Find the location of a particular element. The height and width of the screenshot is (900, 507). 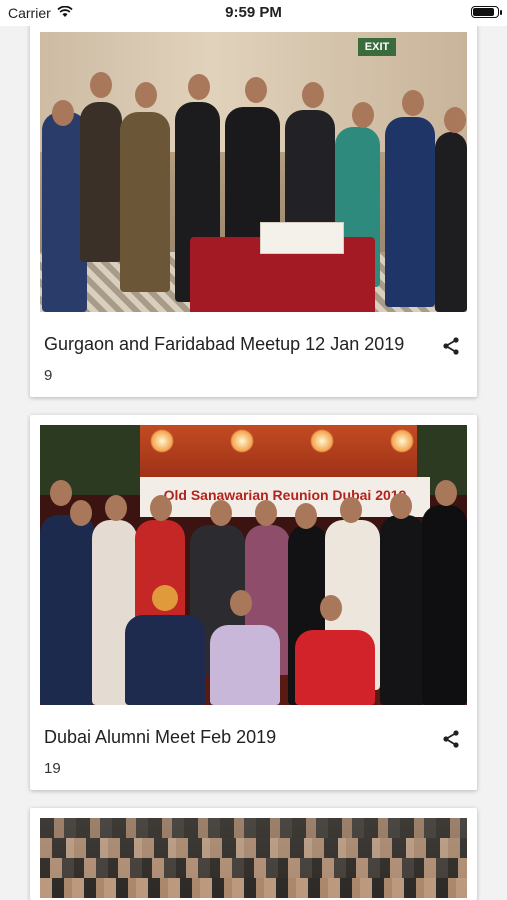

status-time: 9:59 PM is located at coordinates (253, 12).